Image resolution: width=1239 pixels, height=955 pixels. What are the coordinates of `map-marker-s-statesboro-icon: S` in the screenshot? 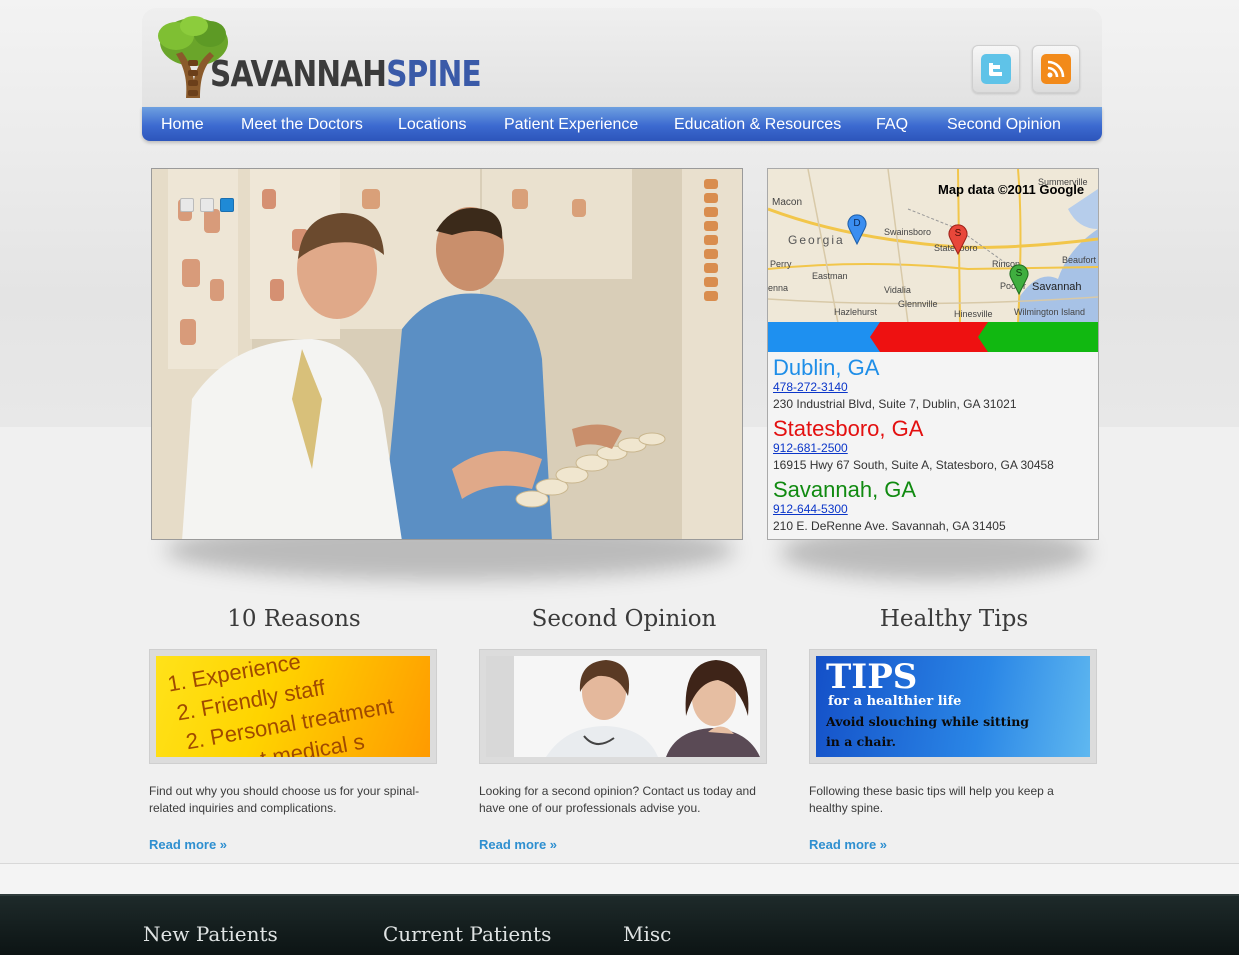 It's located at (958, 238).